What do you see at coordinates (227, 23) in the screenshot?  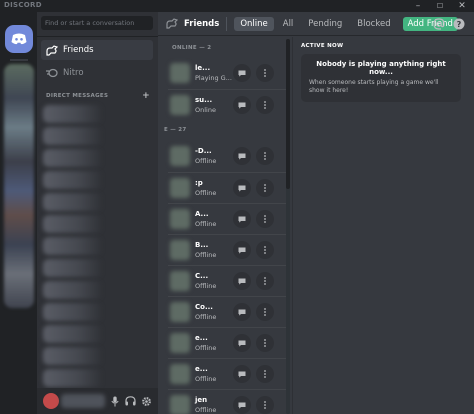 I see `toolbar-divider` at bounding box center [227, 23].